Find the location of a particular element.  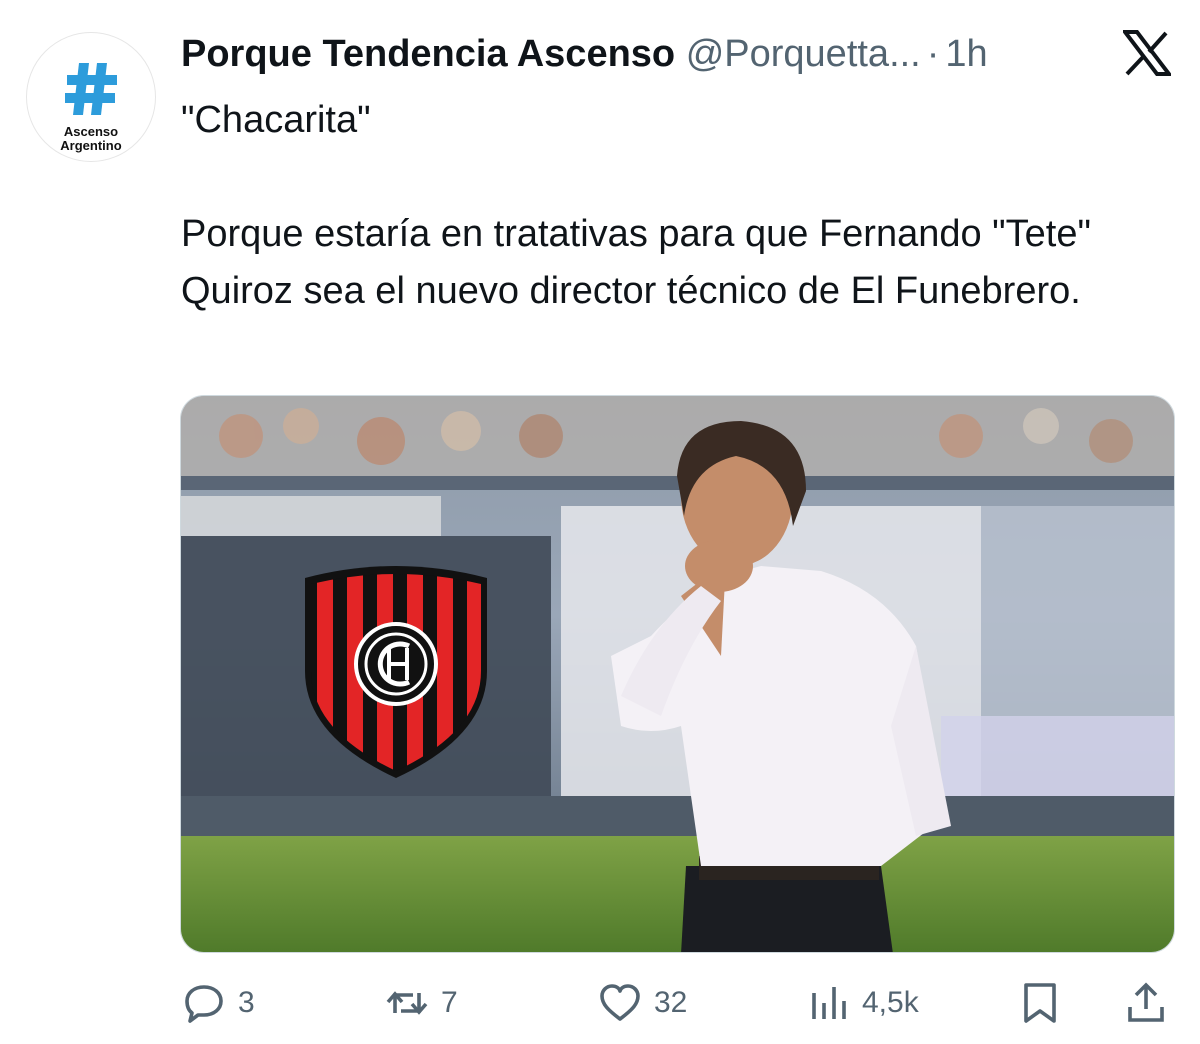

share-button is located at coordinates (1146, 1003).